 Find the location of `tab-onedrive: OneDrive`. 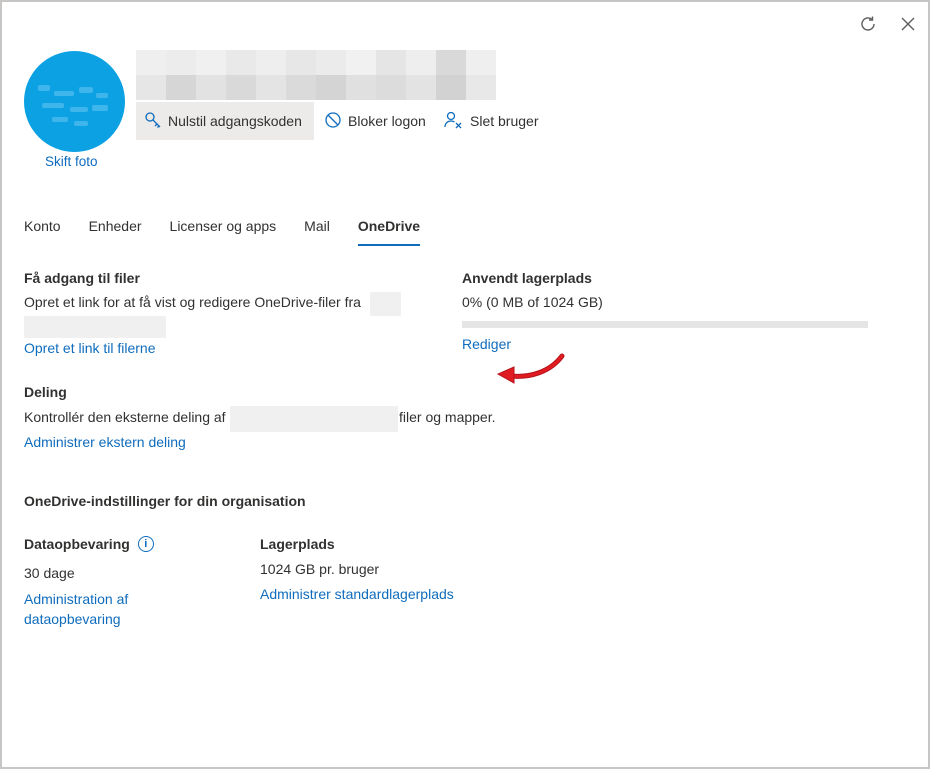

tab-onedrive: OneDrive is located at coordinates (389, 228).